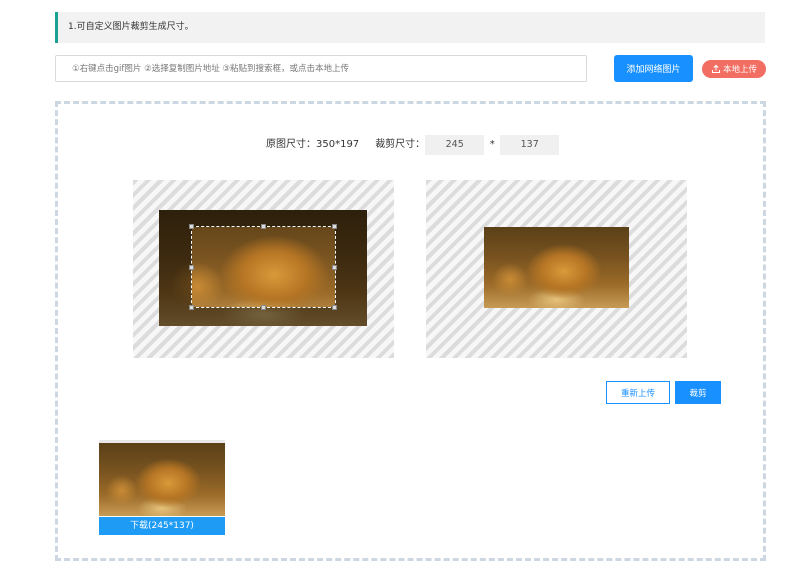 The height and width of the screenshot is (561, 800). I want to click on add-network-image-button: 添加网络图片, so click(653, 68).